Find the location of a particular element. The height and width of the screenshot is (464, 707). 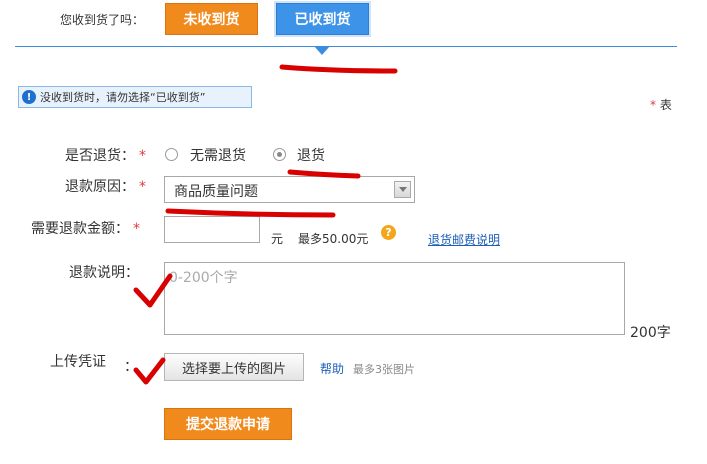

upload-label: 上传凭证 is located at coordinates (78, 362).